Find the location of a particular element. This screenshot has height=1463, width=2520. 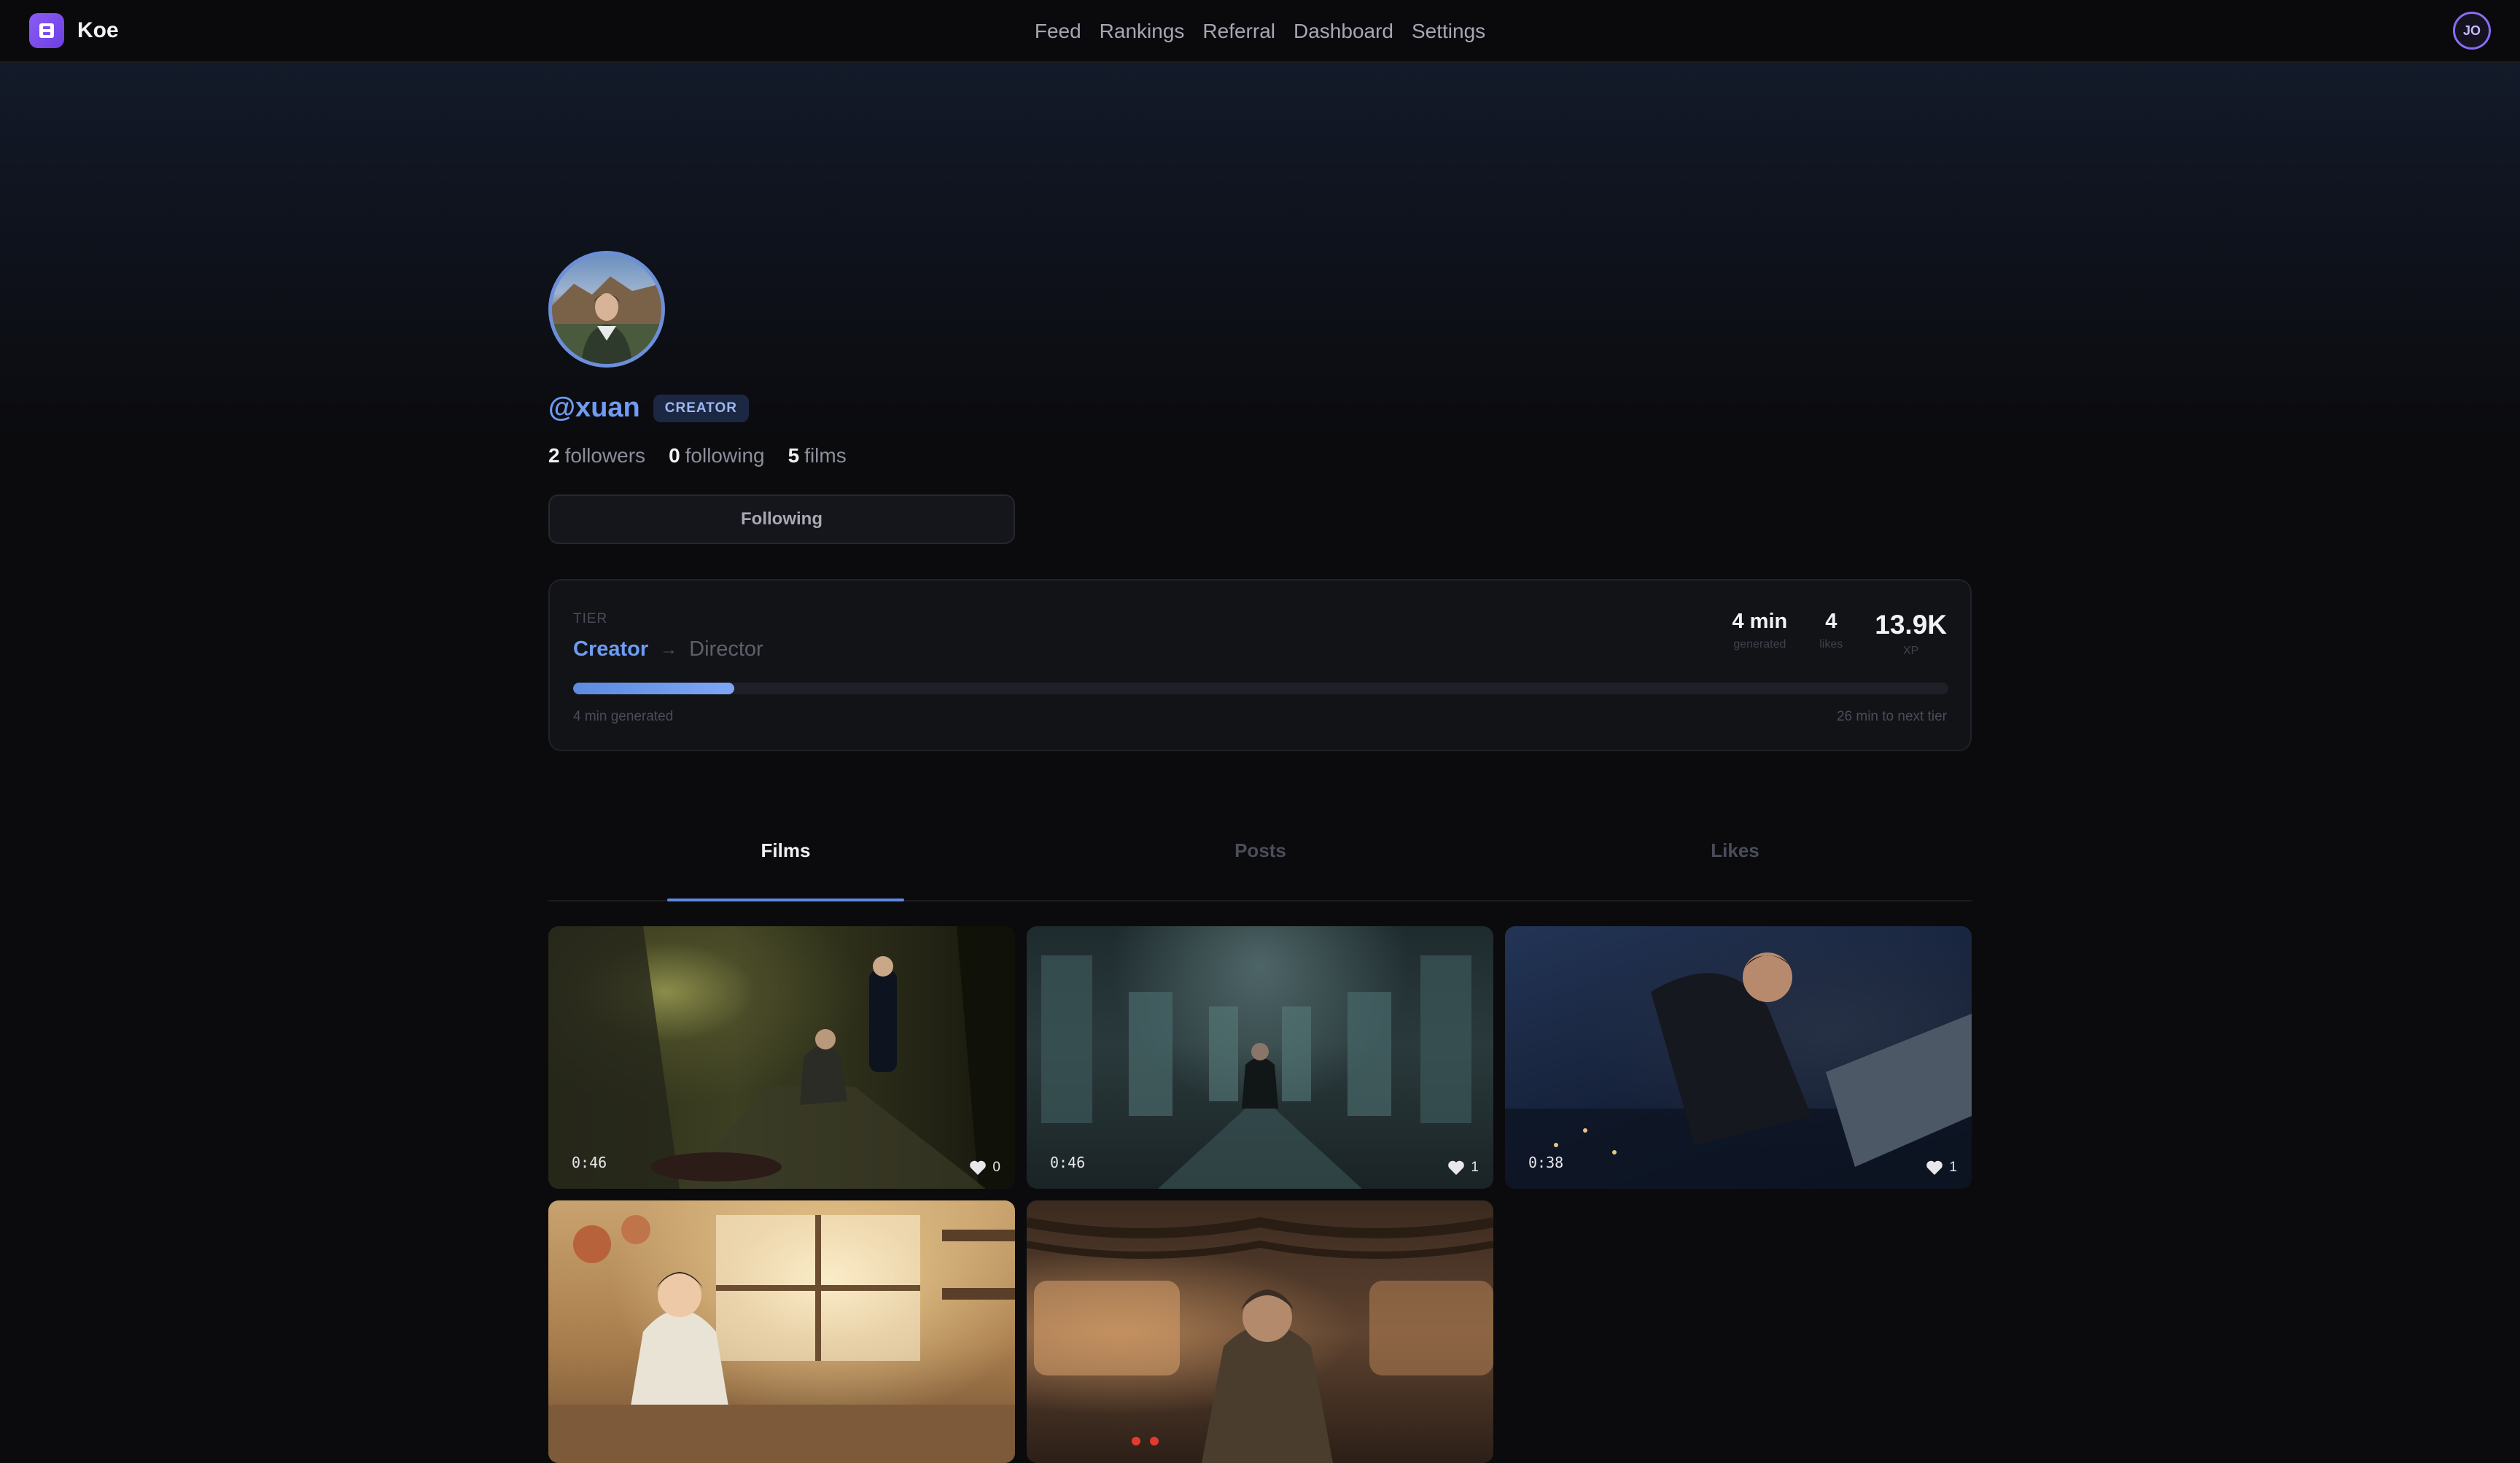

following-label: following is located at coordinates (725, 455).